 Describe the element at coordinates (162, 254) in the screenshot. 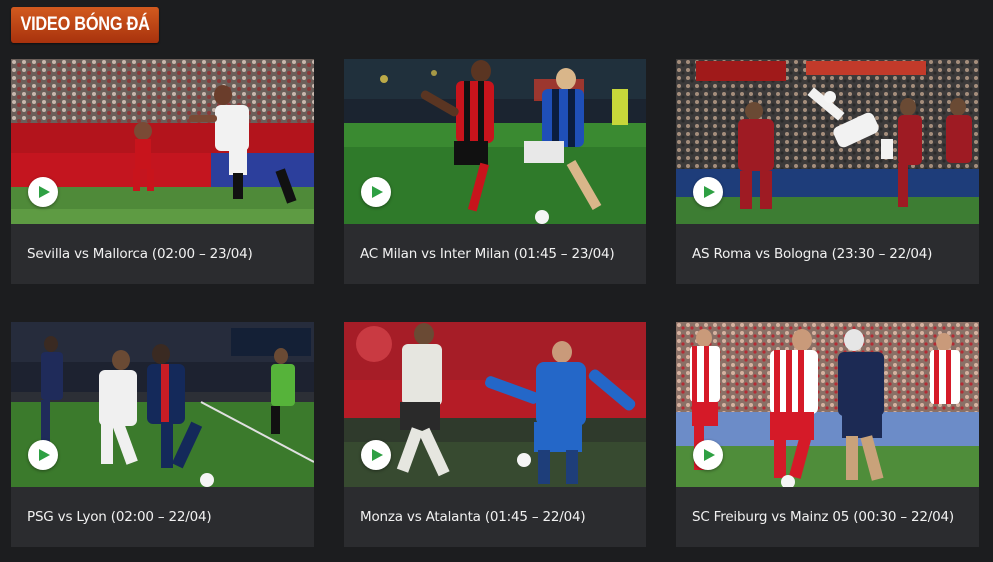

I see `video-title: Sevilla vs Mallorca (02:00 – 23/04)` at that location.